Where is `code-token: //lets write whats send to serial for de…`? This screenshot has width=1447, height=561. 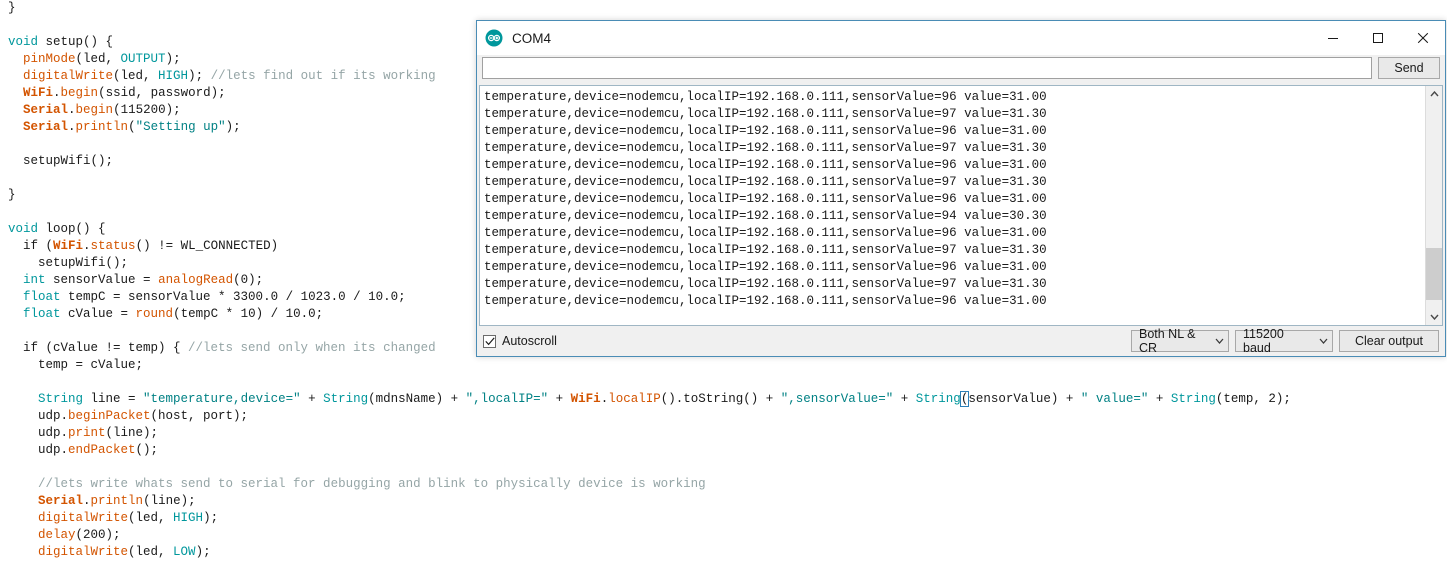
code-token: //lets write whats send to serial for de… is located at coordinates (372, 484).